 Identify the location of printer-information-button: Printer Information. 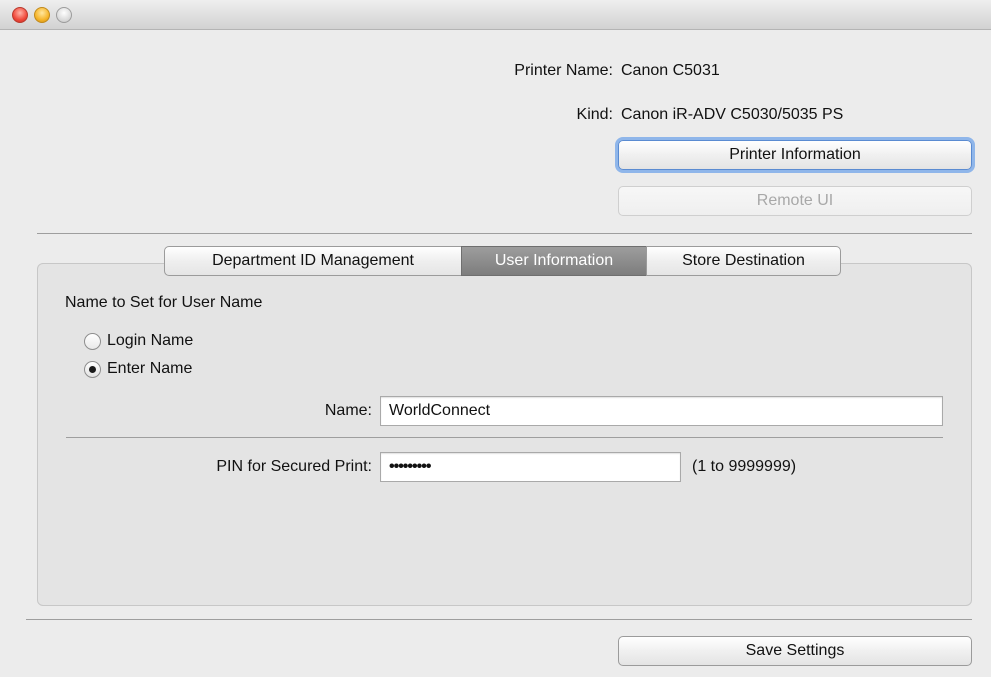
(795, 155).